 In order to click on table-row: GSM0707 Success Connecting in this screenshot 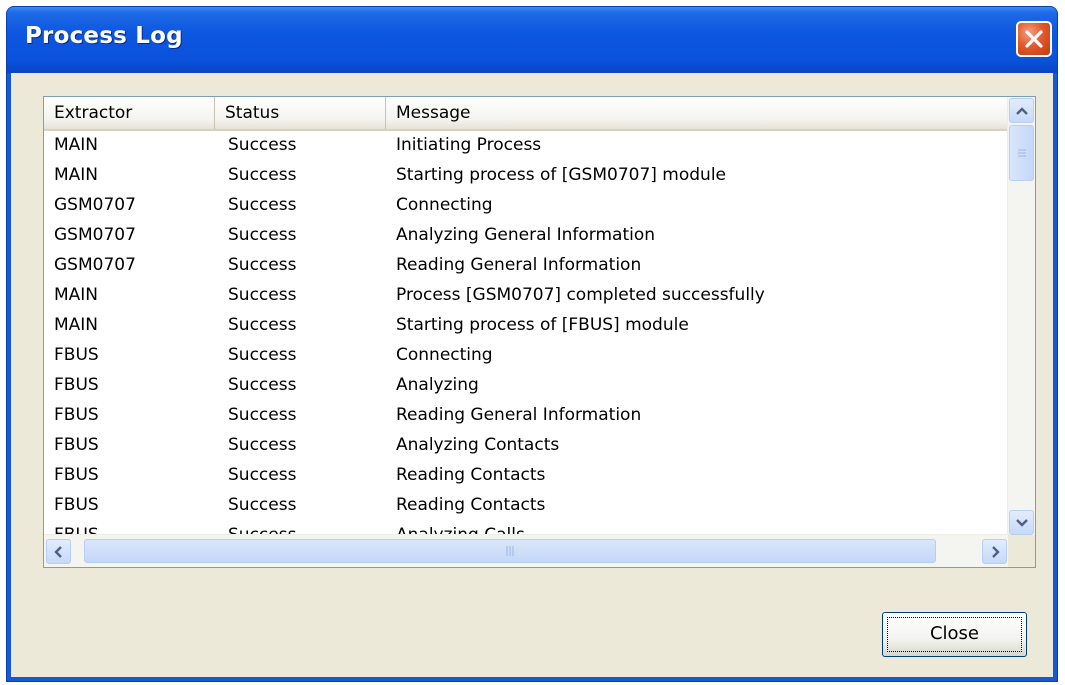, I will do `click(526, 206)`.